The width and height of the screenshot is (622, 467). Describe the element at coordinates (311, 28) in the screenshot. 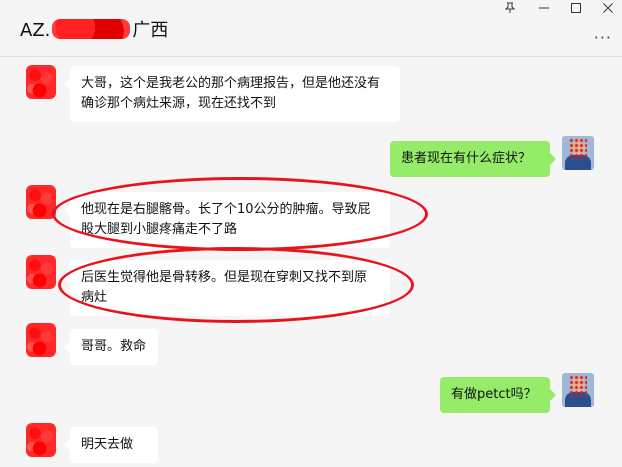

I see `title-bar: AZ. 广西 ···` at that location.